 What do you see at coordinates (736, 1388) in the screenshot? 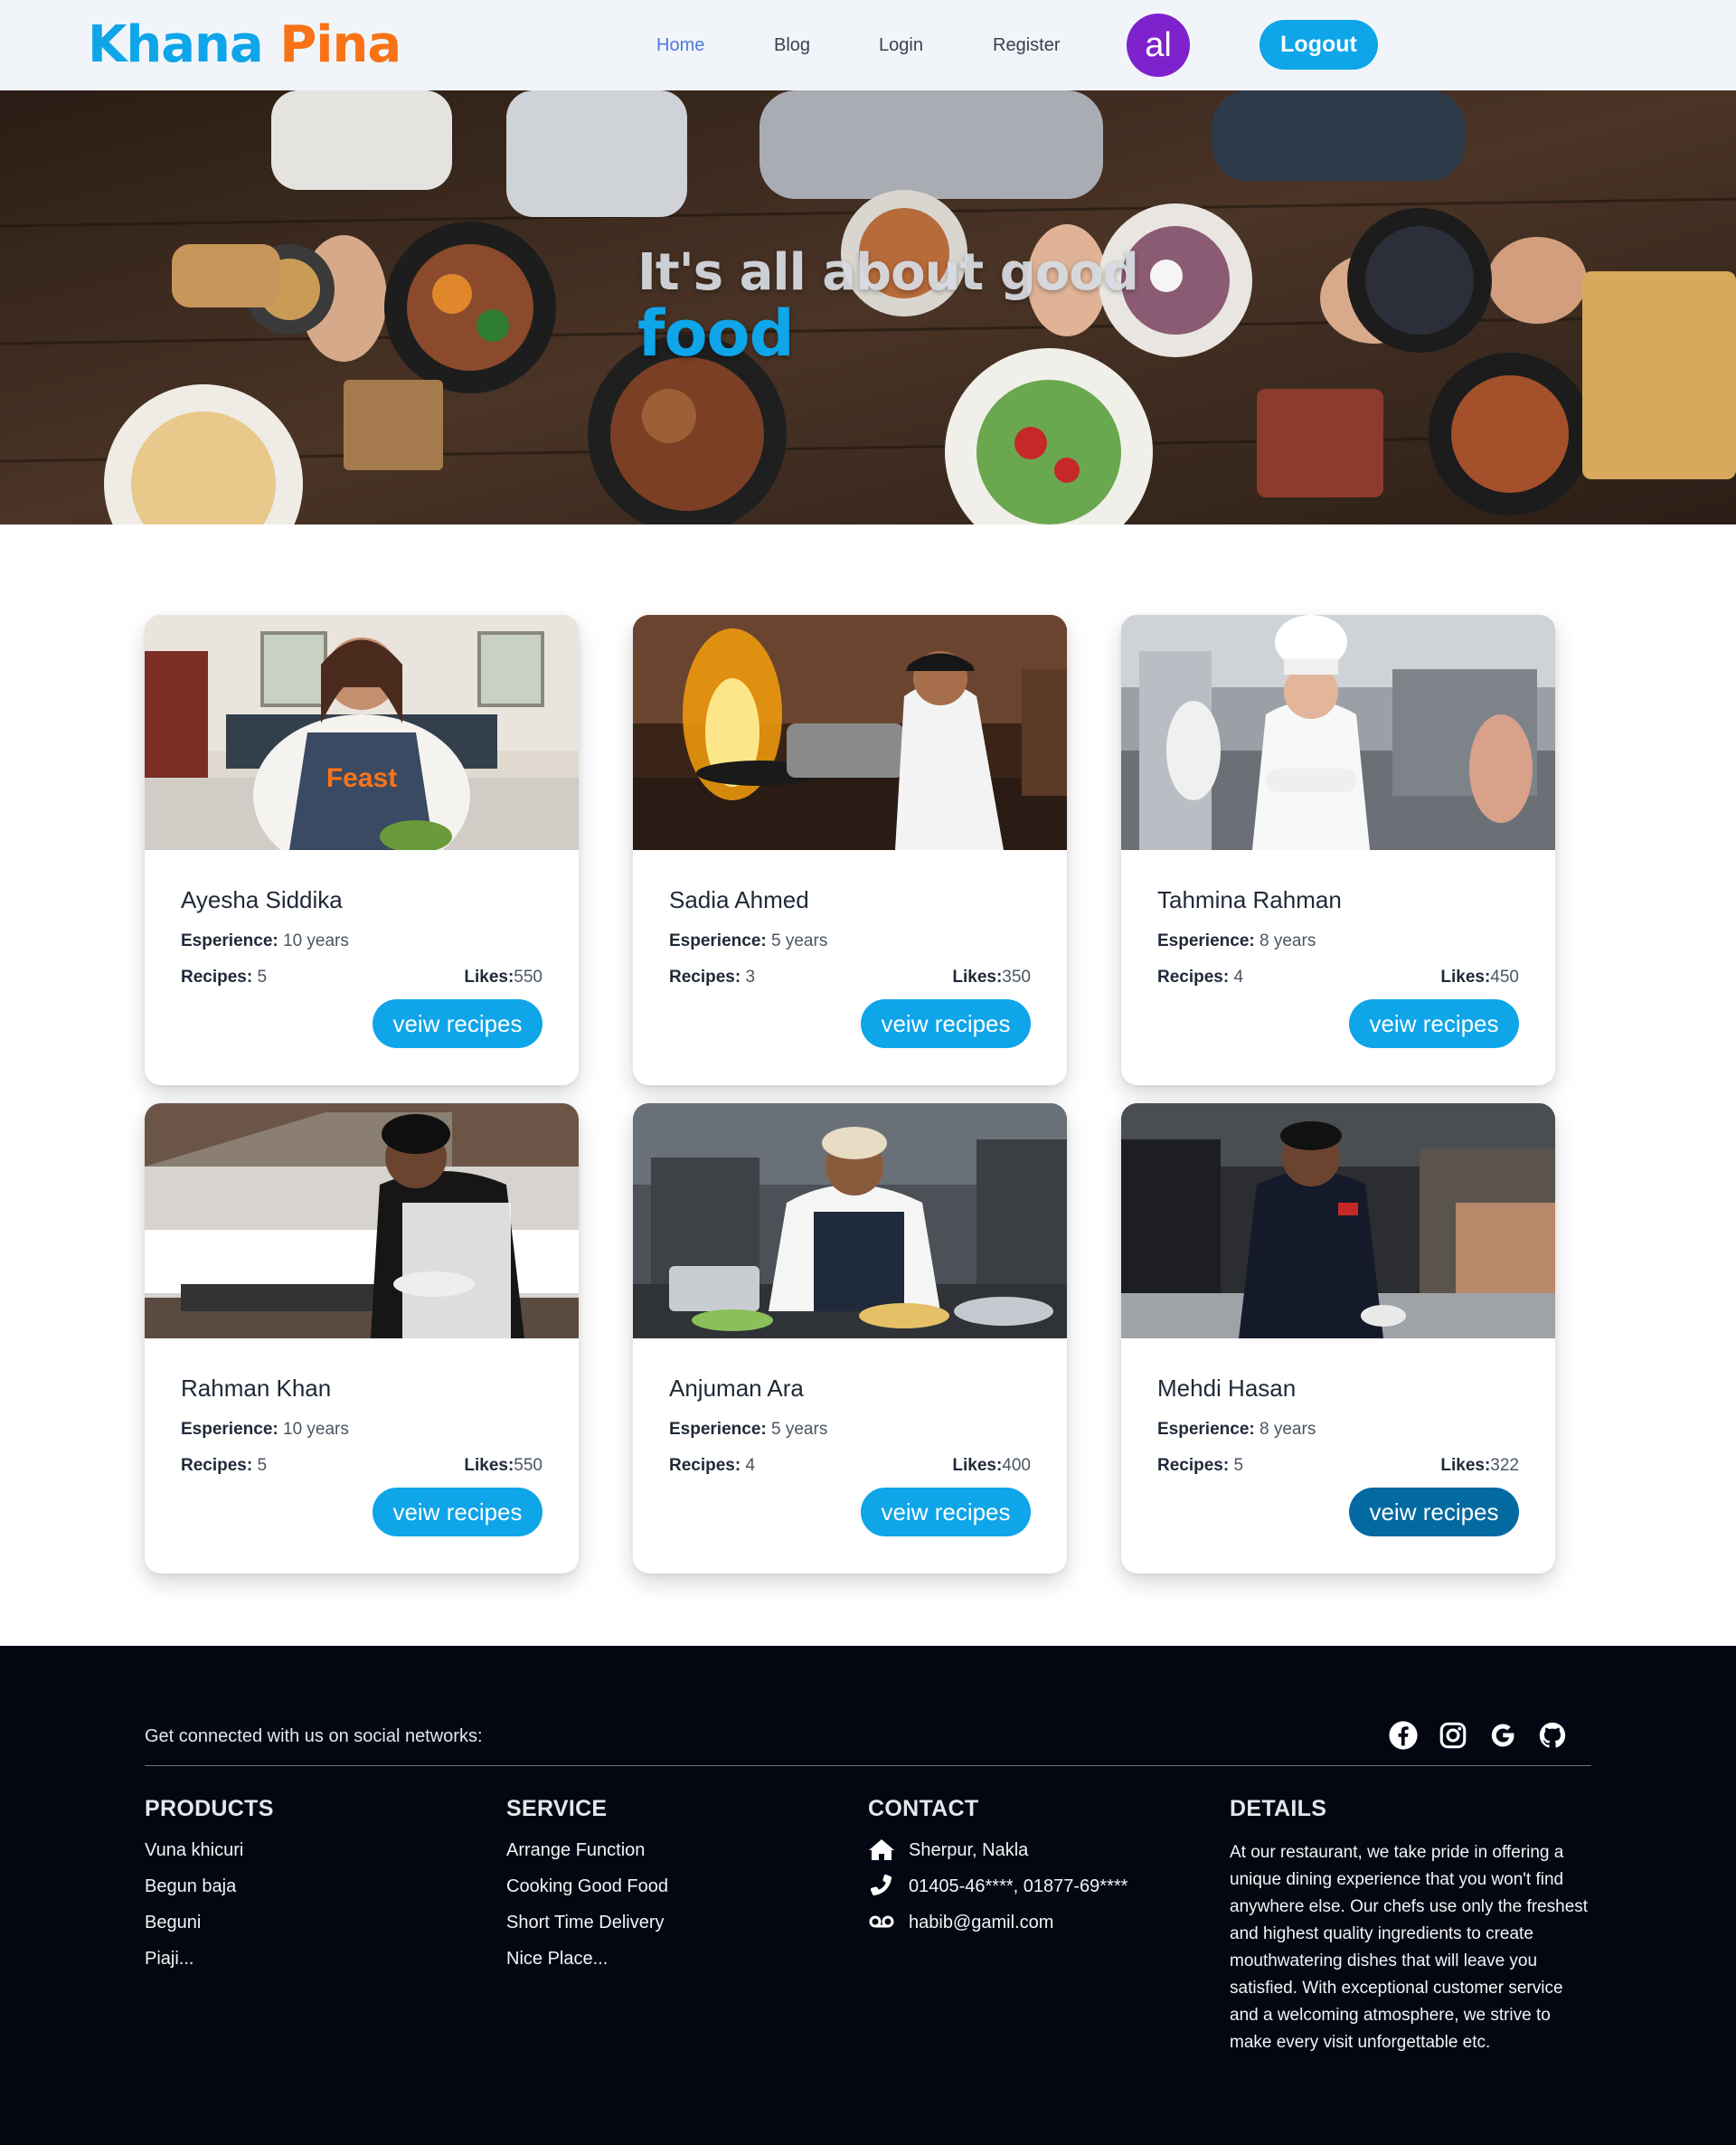
I see `chef-name: Anjuman Ara` at bounding box center [736, 1388].